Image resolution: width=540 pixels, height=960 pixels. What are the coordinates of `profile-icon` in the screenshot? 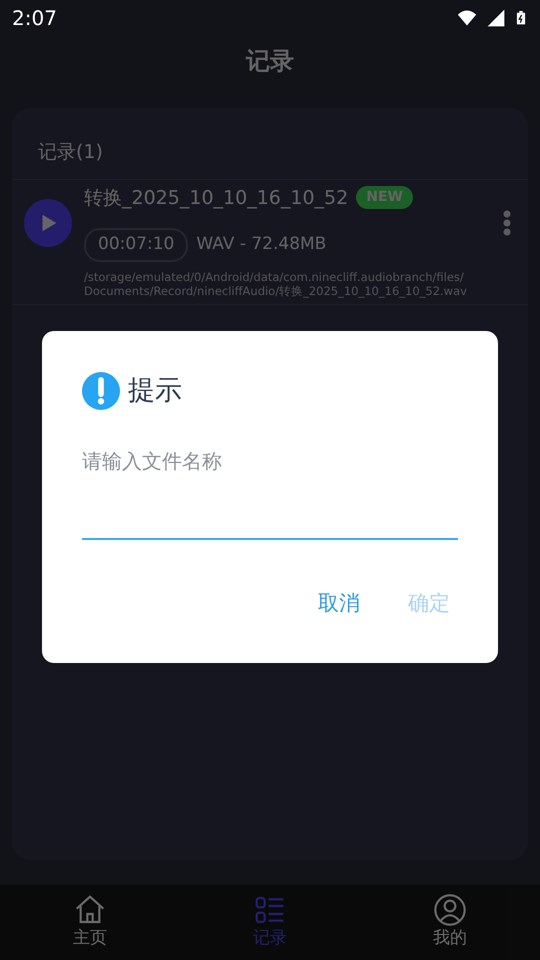 It's located at (450, 910).